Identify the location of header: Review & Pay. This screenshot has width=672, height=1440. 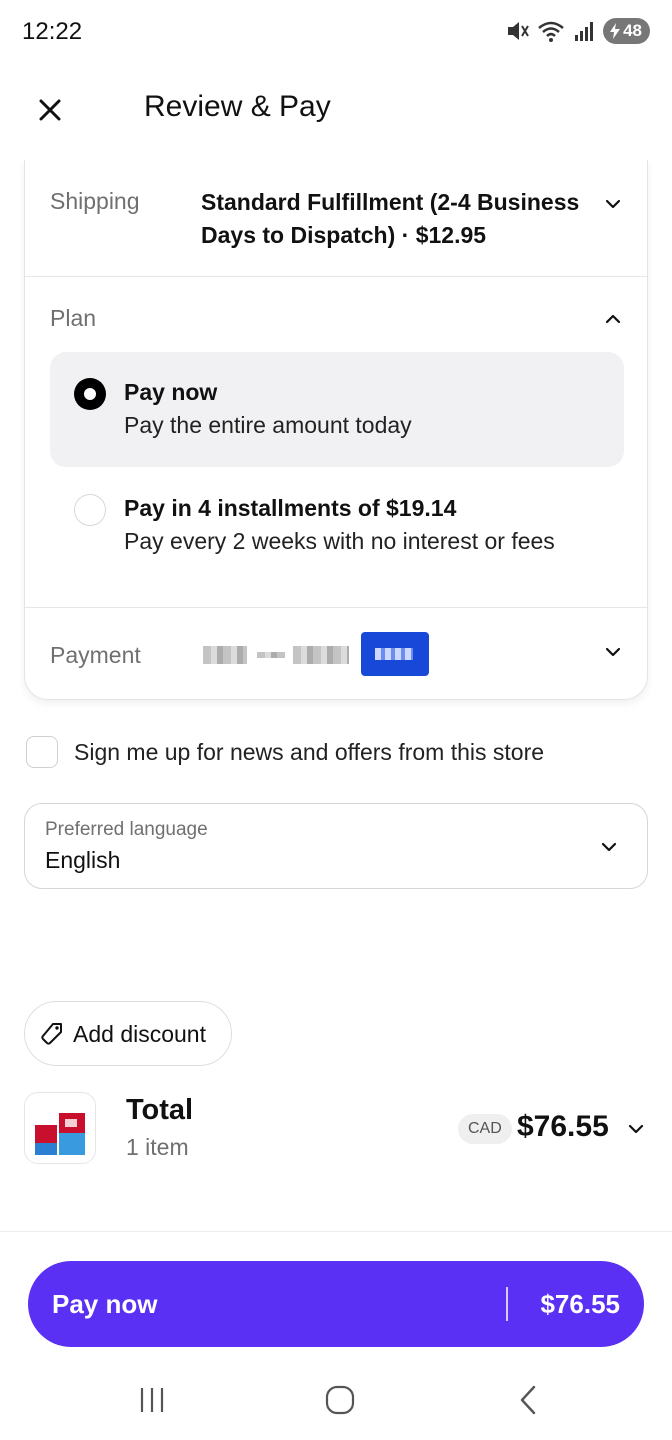
(336, 110).